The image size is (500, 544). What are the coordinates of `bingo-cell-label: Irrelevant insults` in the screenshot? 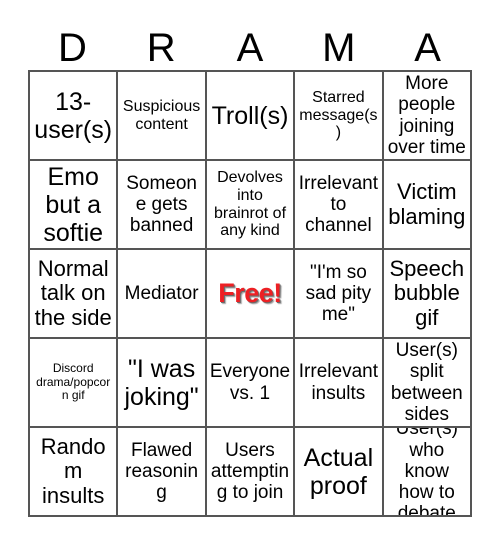 It's located at (338, 382).